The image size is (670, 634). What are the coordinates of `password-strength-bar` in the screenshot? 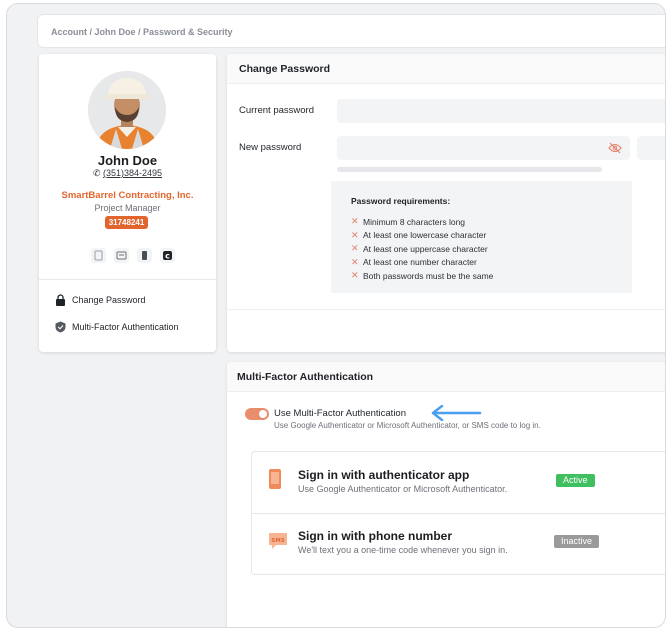 It's located at (469, 169).